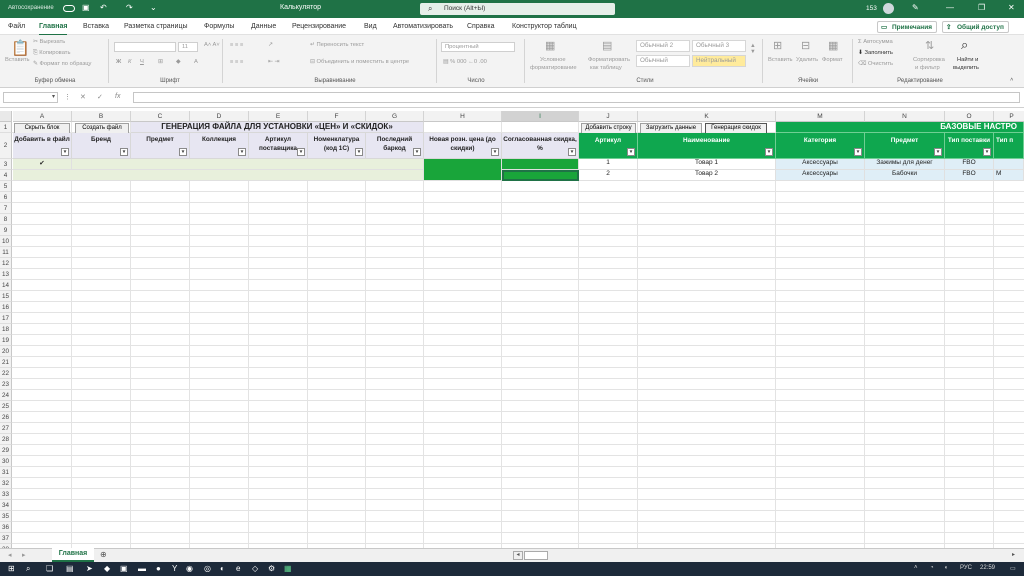 Image resolution: width=1024 pixels, height=576 pixels. I want to click on wrap-text-button: ↵ Переносить текст, so click(337, 45).